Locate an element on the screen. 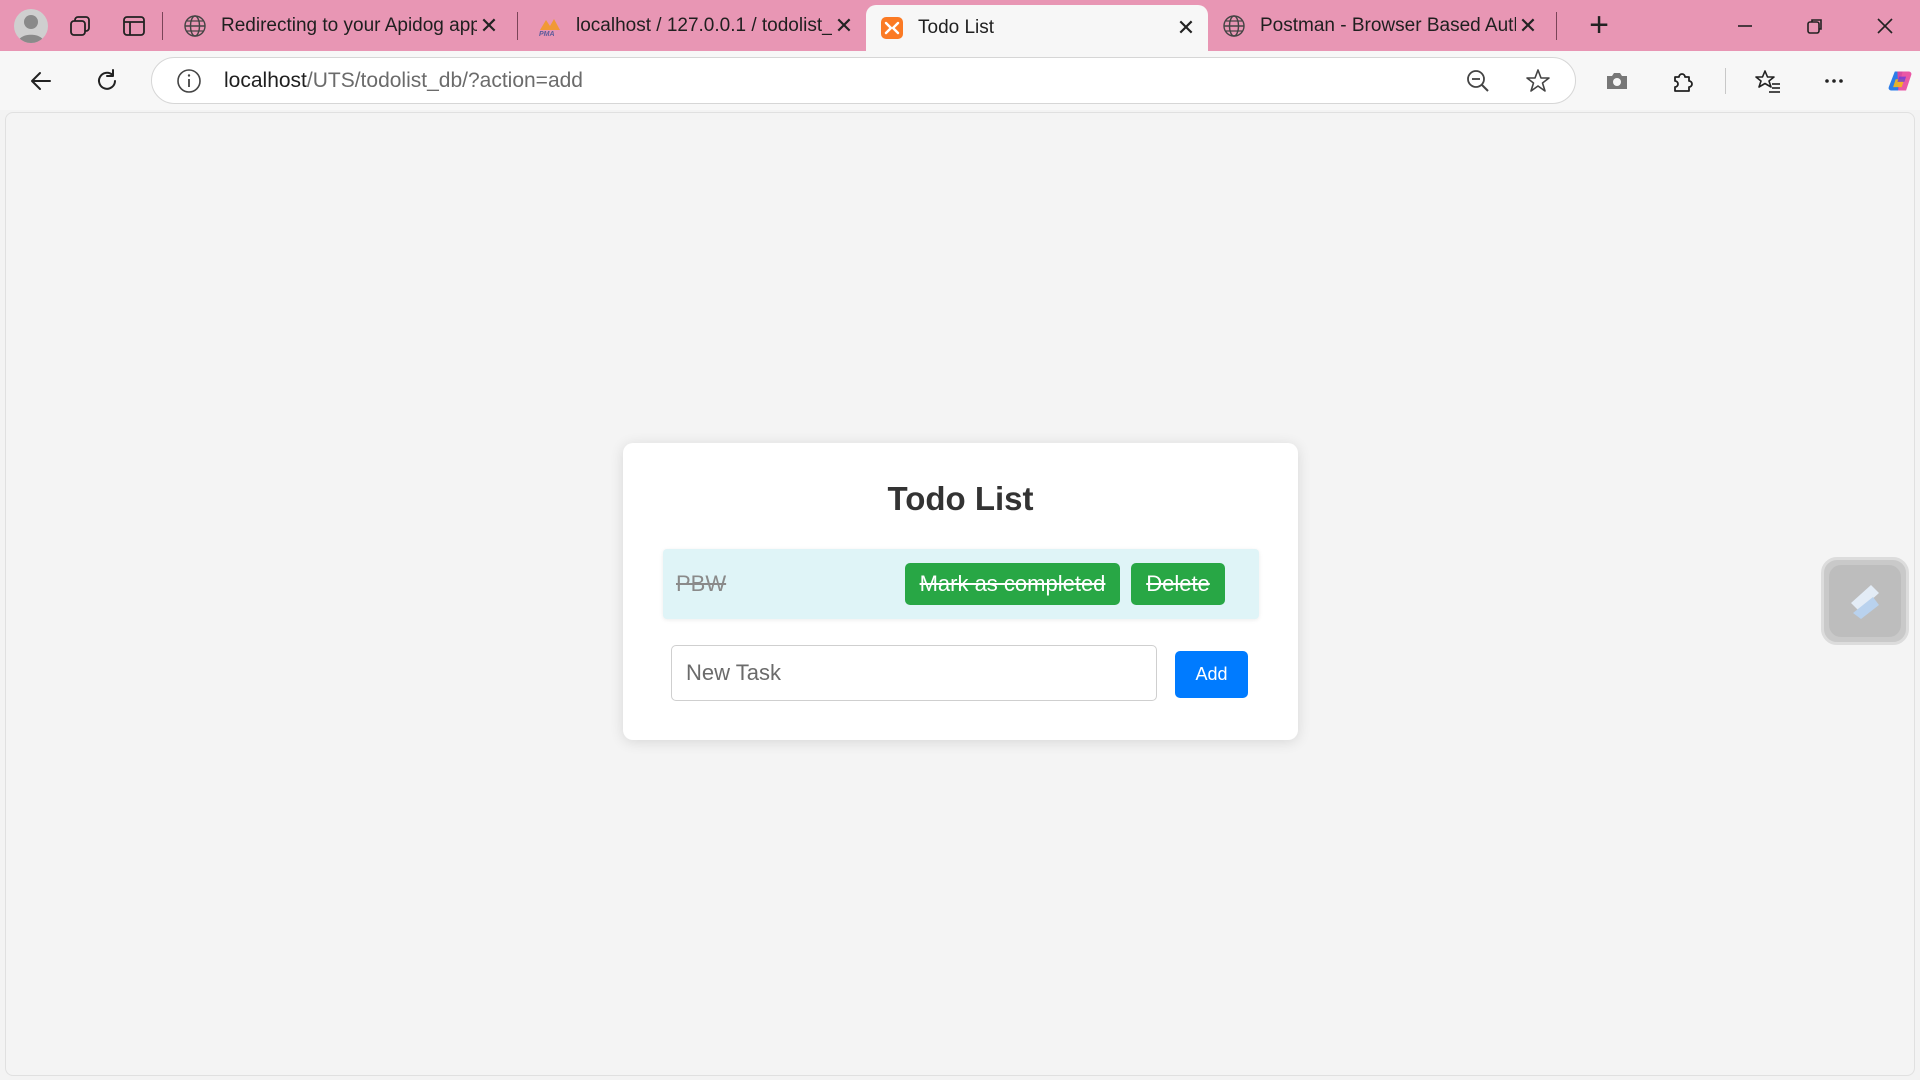 This screenshot has height=1080, width=1920. copilot-button is located at coordinates (1898, 81).